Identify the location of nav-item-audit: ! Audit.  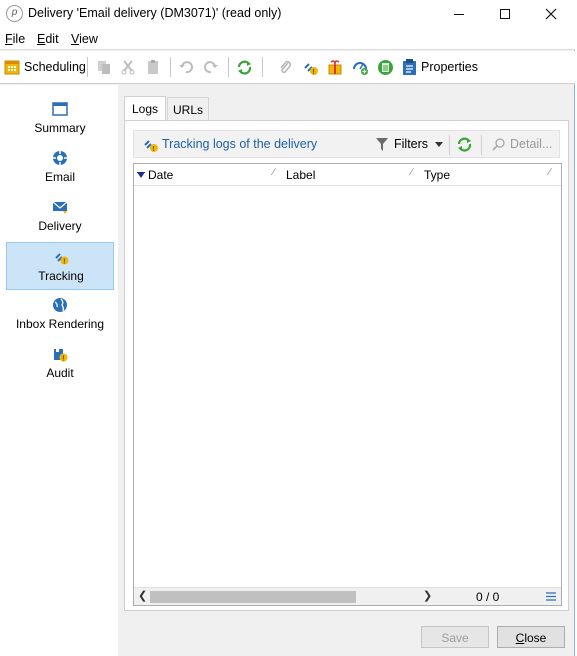
(60, 364).